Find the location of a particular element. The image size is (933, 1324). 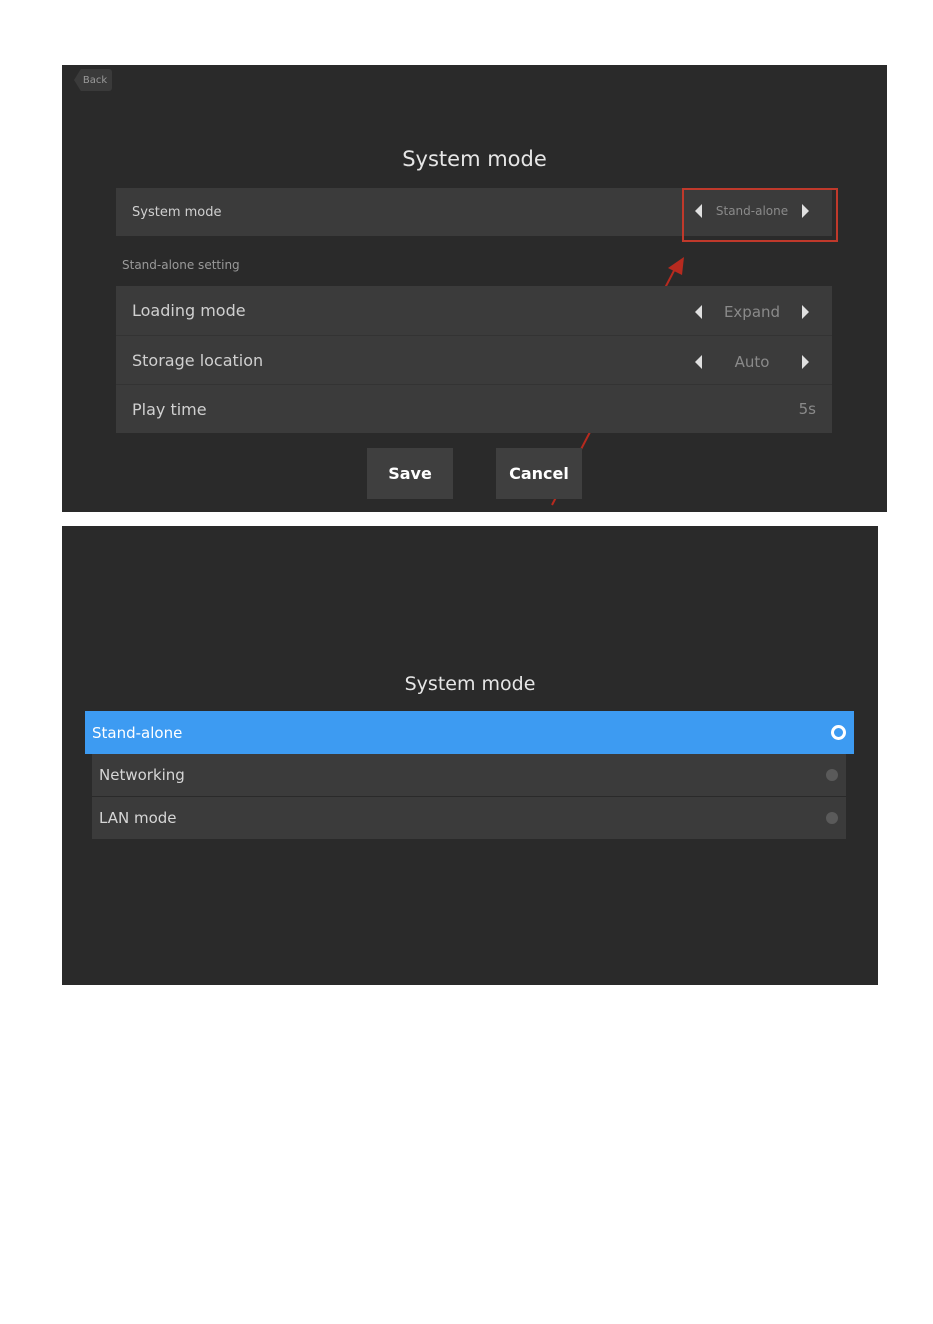

play-time-label: Play time is located at coordinates (169, 409).